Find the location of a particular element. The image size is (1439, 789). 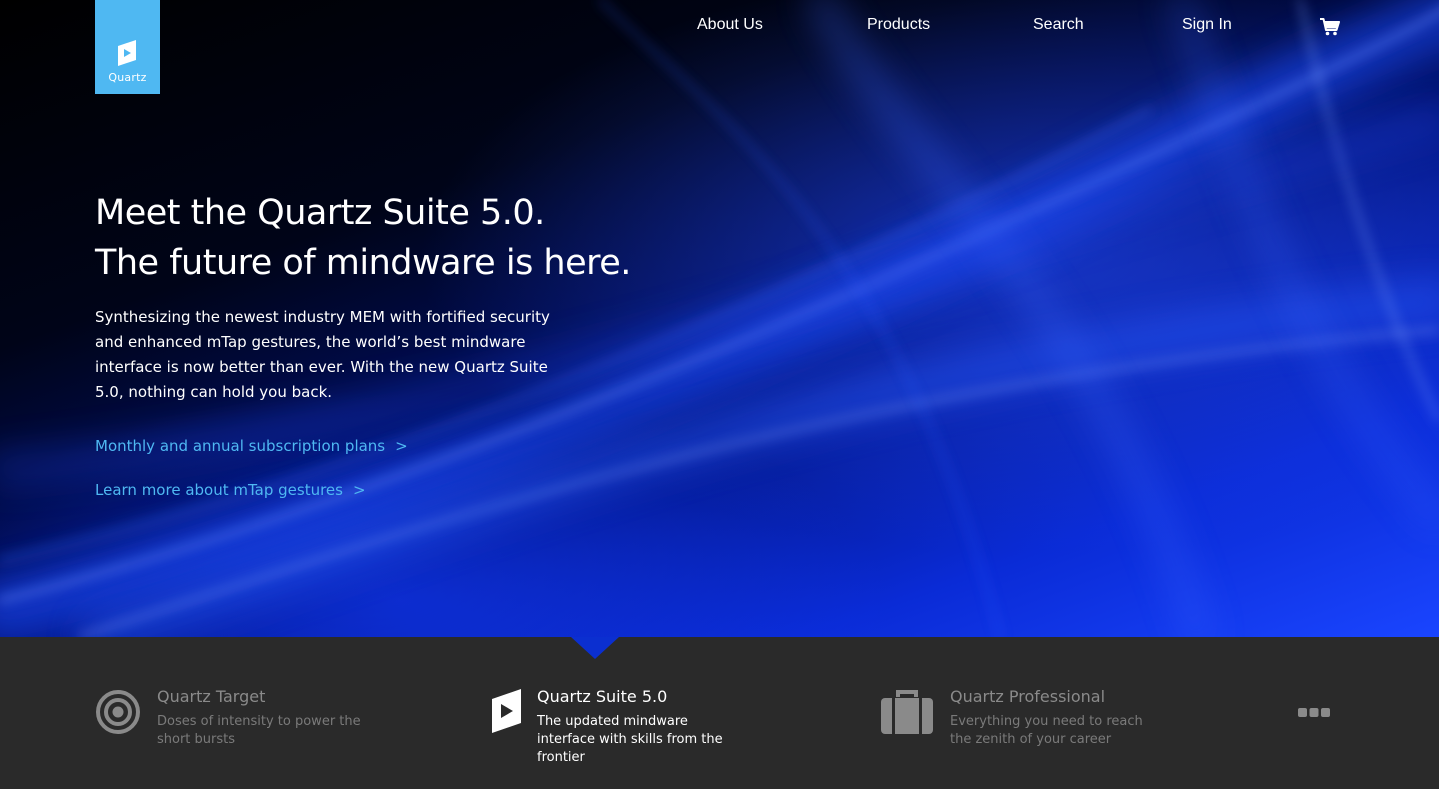

nav-about-us: About Us is located at coordinates (730, 25).